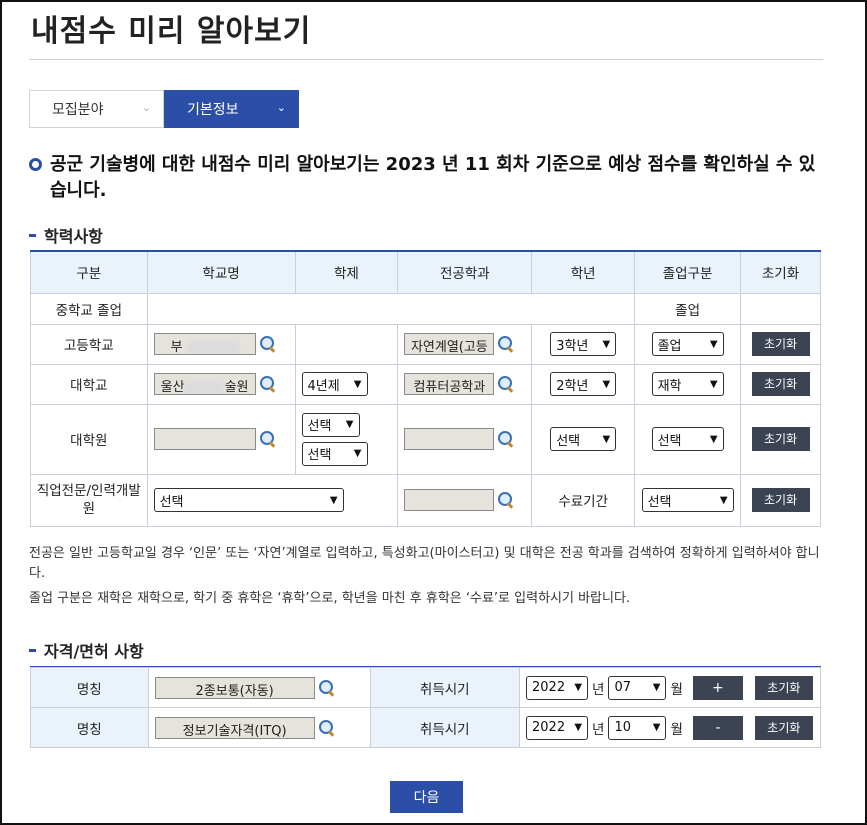 Image resolution: width=867 pixels, height=825 pixels. Describe the element at coordinates (89, 727) in the screenshot. I see `row-label: 명칭` at that location.